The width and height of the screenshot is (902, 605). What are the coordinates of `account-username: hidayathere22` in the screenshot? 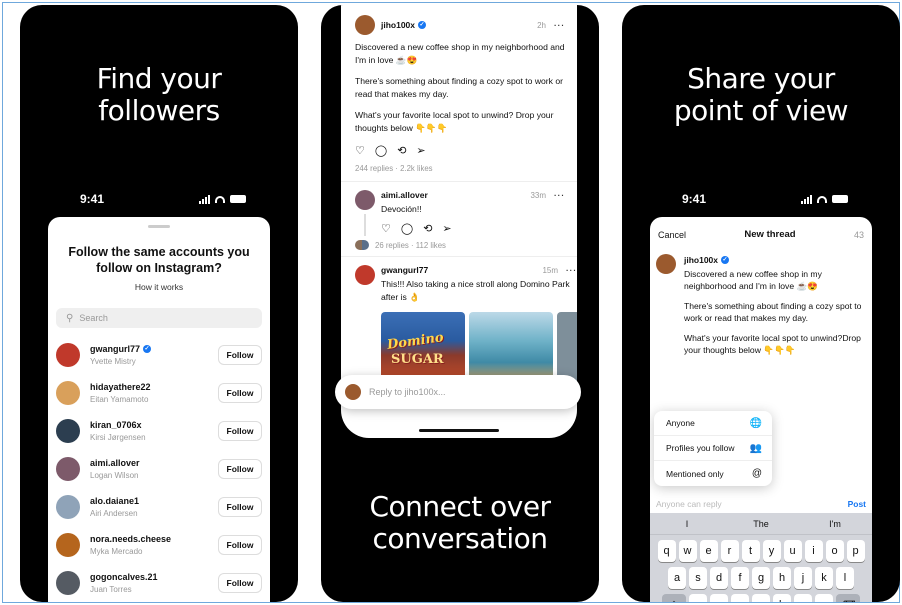 It's located at (154, 387).